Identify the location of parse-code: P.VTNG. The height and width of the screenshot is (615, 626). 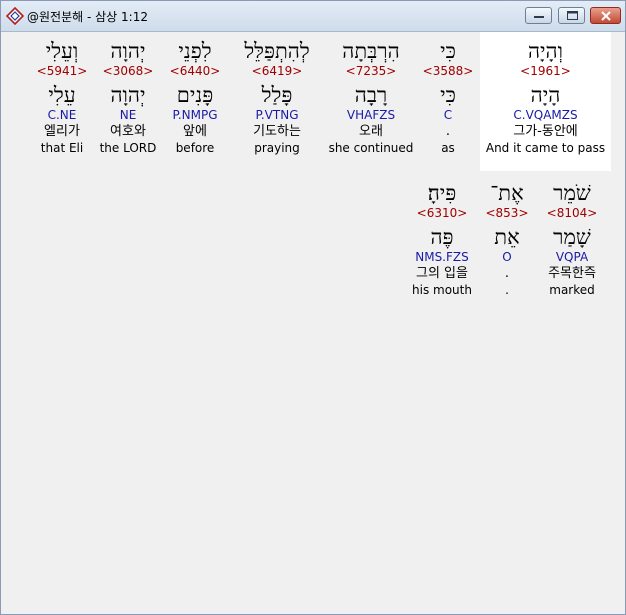
(277, 115).